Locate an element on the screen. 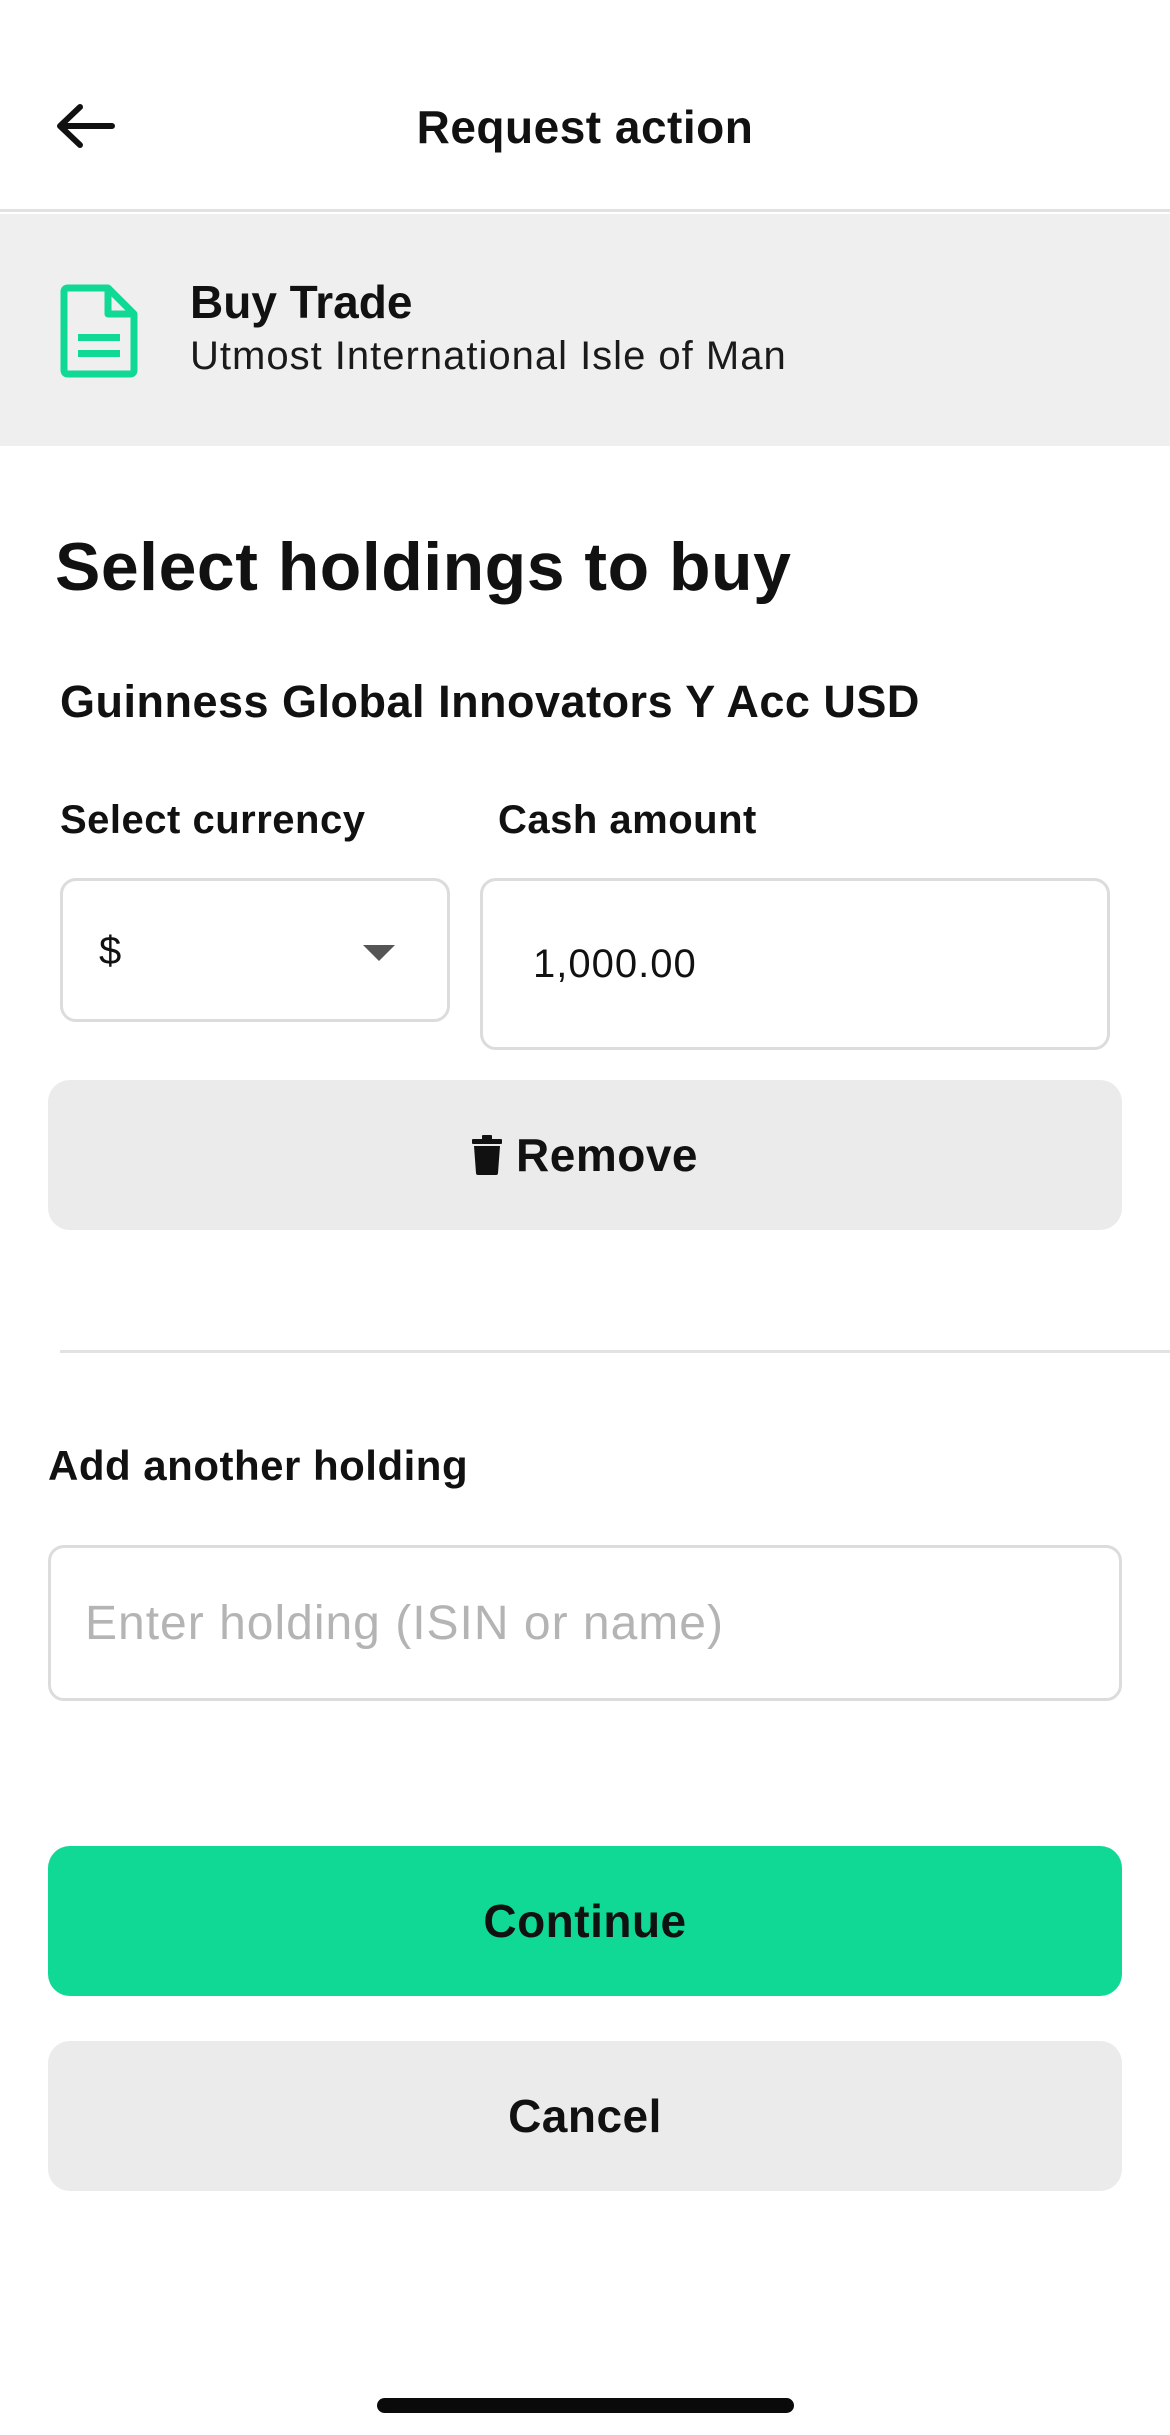 The width and height of the screenshot is (1170, 2435). add-holding-label: Add another holding is located at coordinates (258, 1465).